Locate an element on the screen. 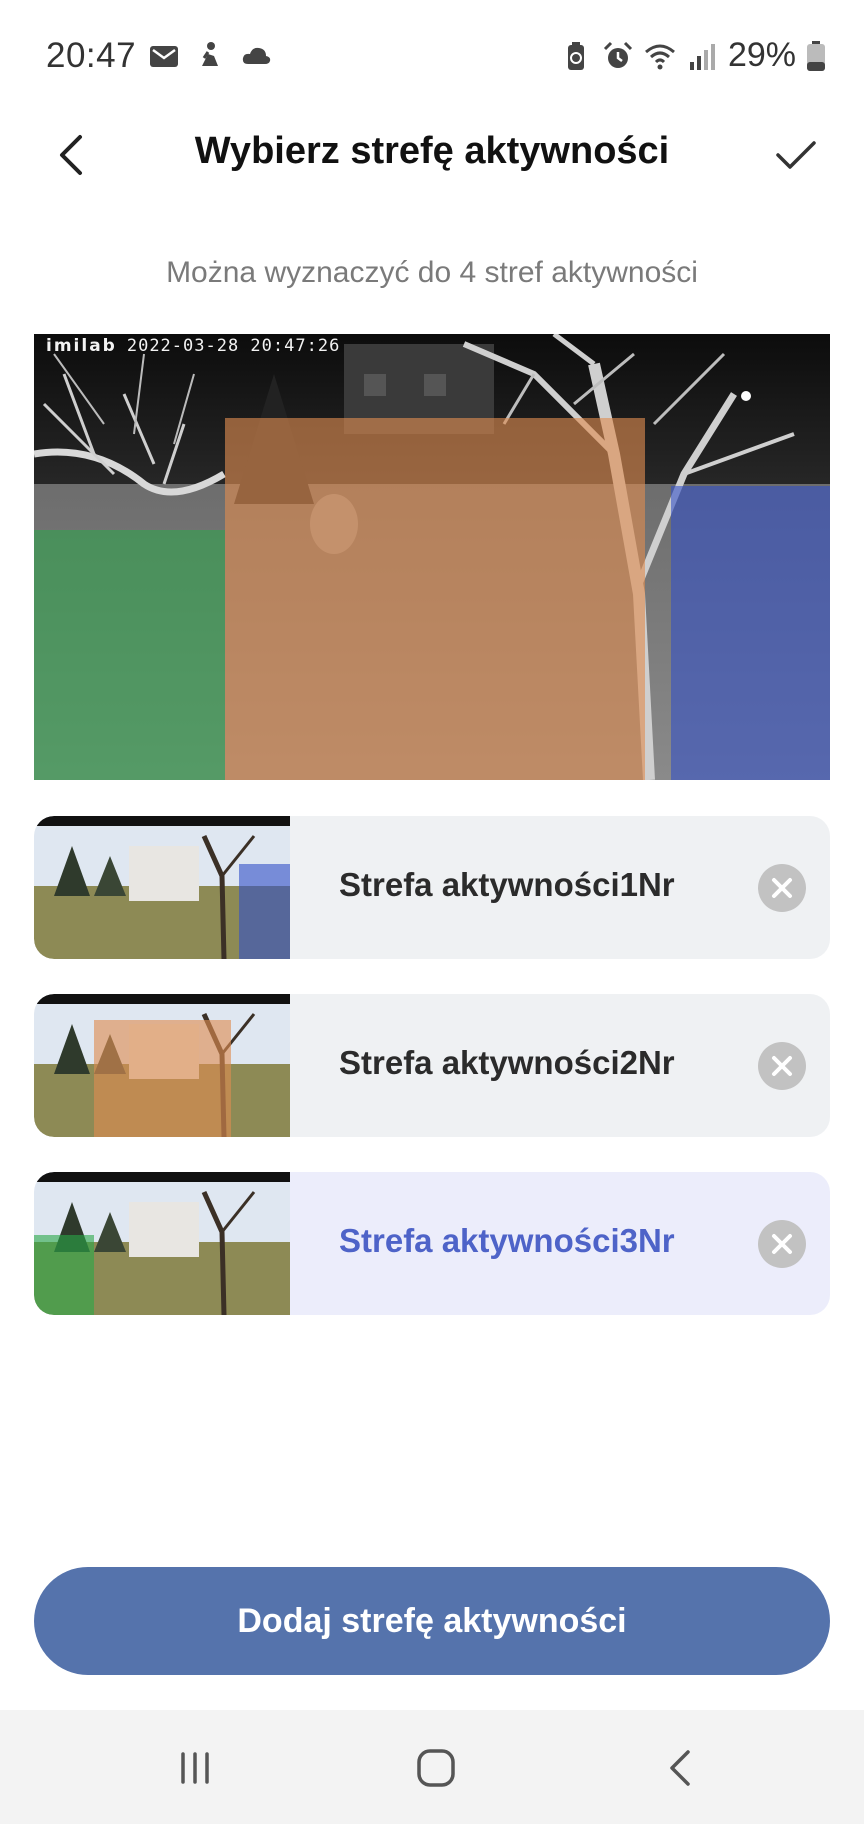 Image resolution: width=864 pixels, height=1824 pixels. activity-zone-3-overlay is located at coordinates (129, 655).